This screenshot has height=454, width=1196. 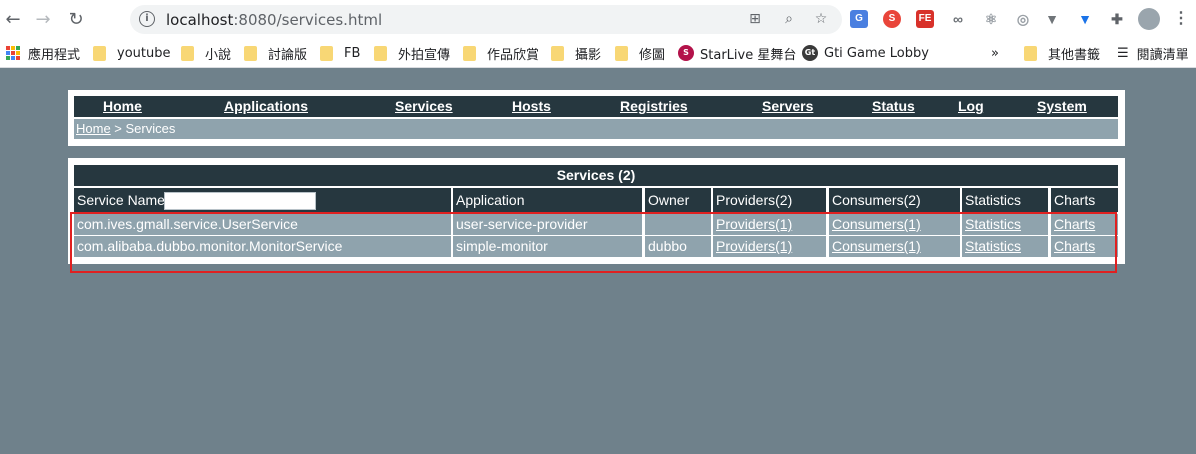 I want to click on bookmark-label: 作品欣賞, so click(x=513, y=55).